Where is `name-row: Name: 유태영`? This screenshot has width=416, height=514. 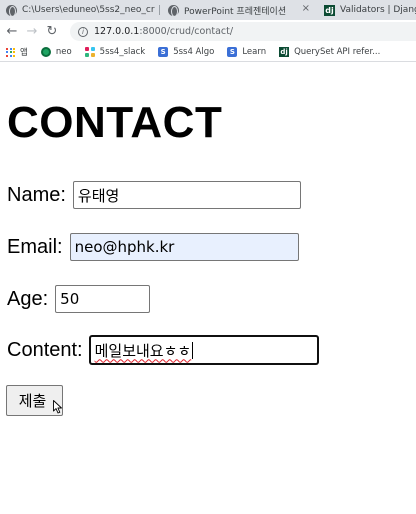
name-row: Name: 유태영 is located at coordinates (154, 195).